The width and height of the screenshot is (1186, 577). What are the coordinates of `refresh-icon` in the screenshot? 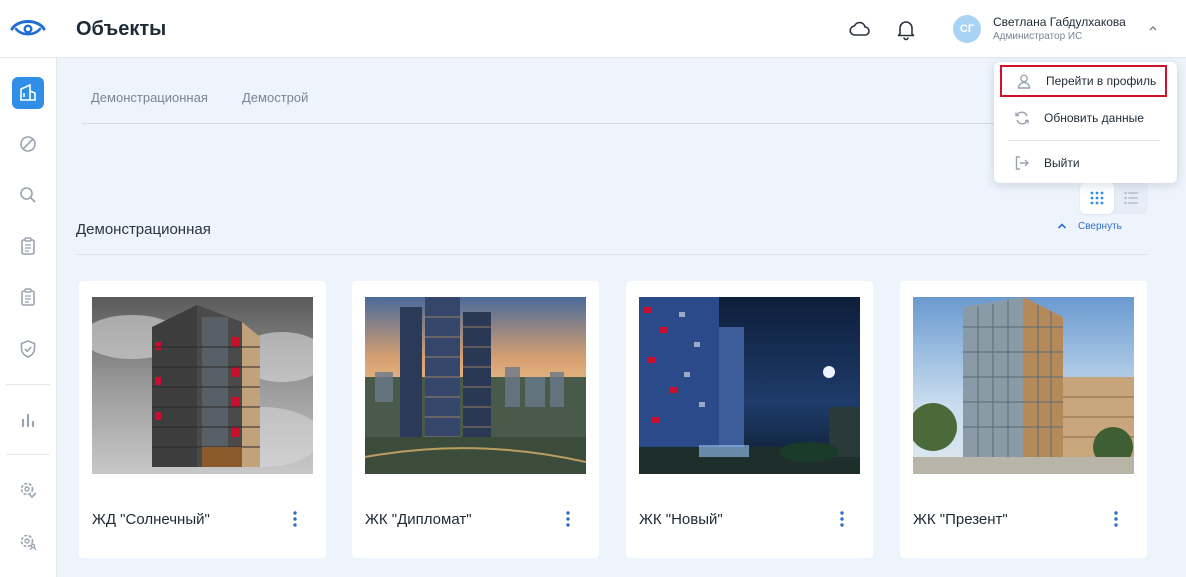 It's located at (1022, 118).